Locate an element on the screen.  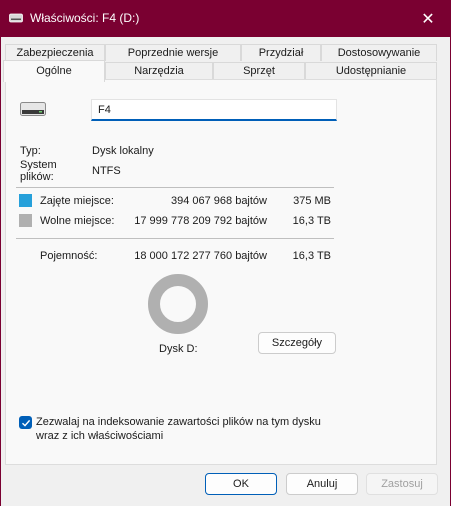
checkmark-icon is located at coordinates (25, 423).